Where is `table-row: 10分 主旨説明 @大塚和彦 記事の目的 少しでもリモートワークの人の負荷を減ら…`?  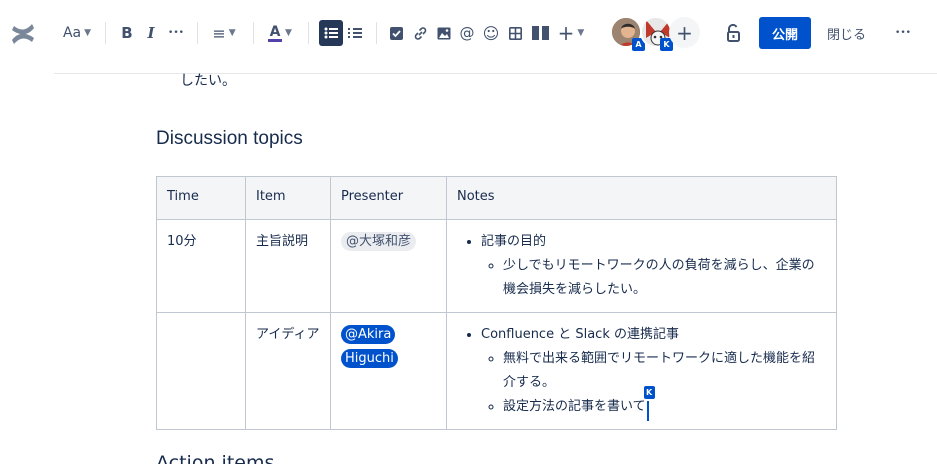 table-row: 10分 主旨説明 @大塚和彦 記事の目的 少しでもリモートワークの人の負荷を減ら… is located at coordinates (496, 266).